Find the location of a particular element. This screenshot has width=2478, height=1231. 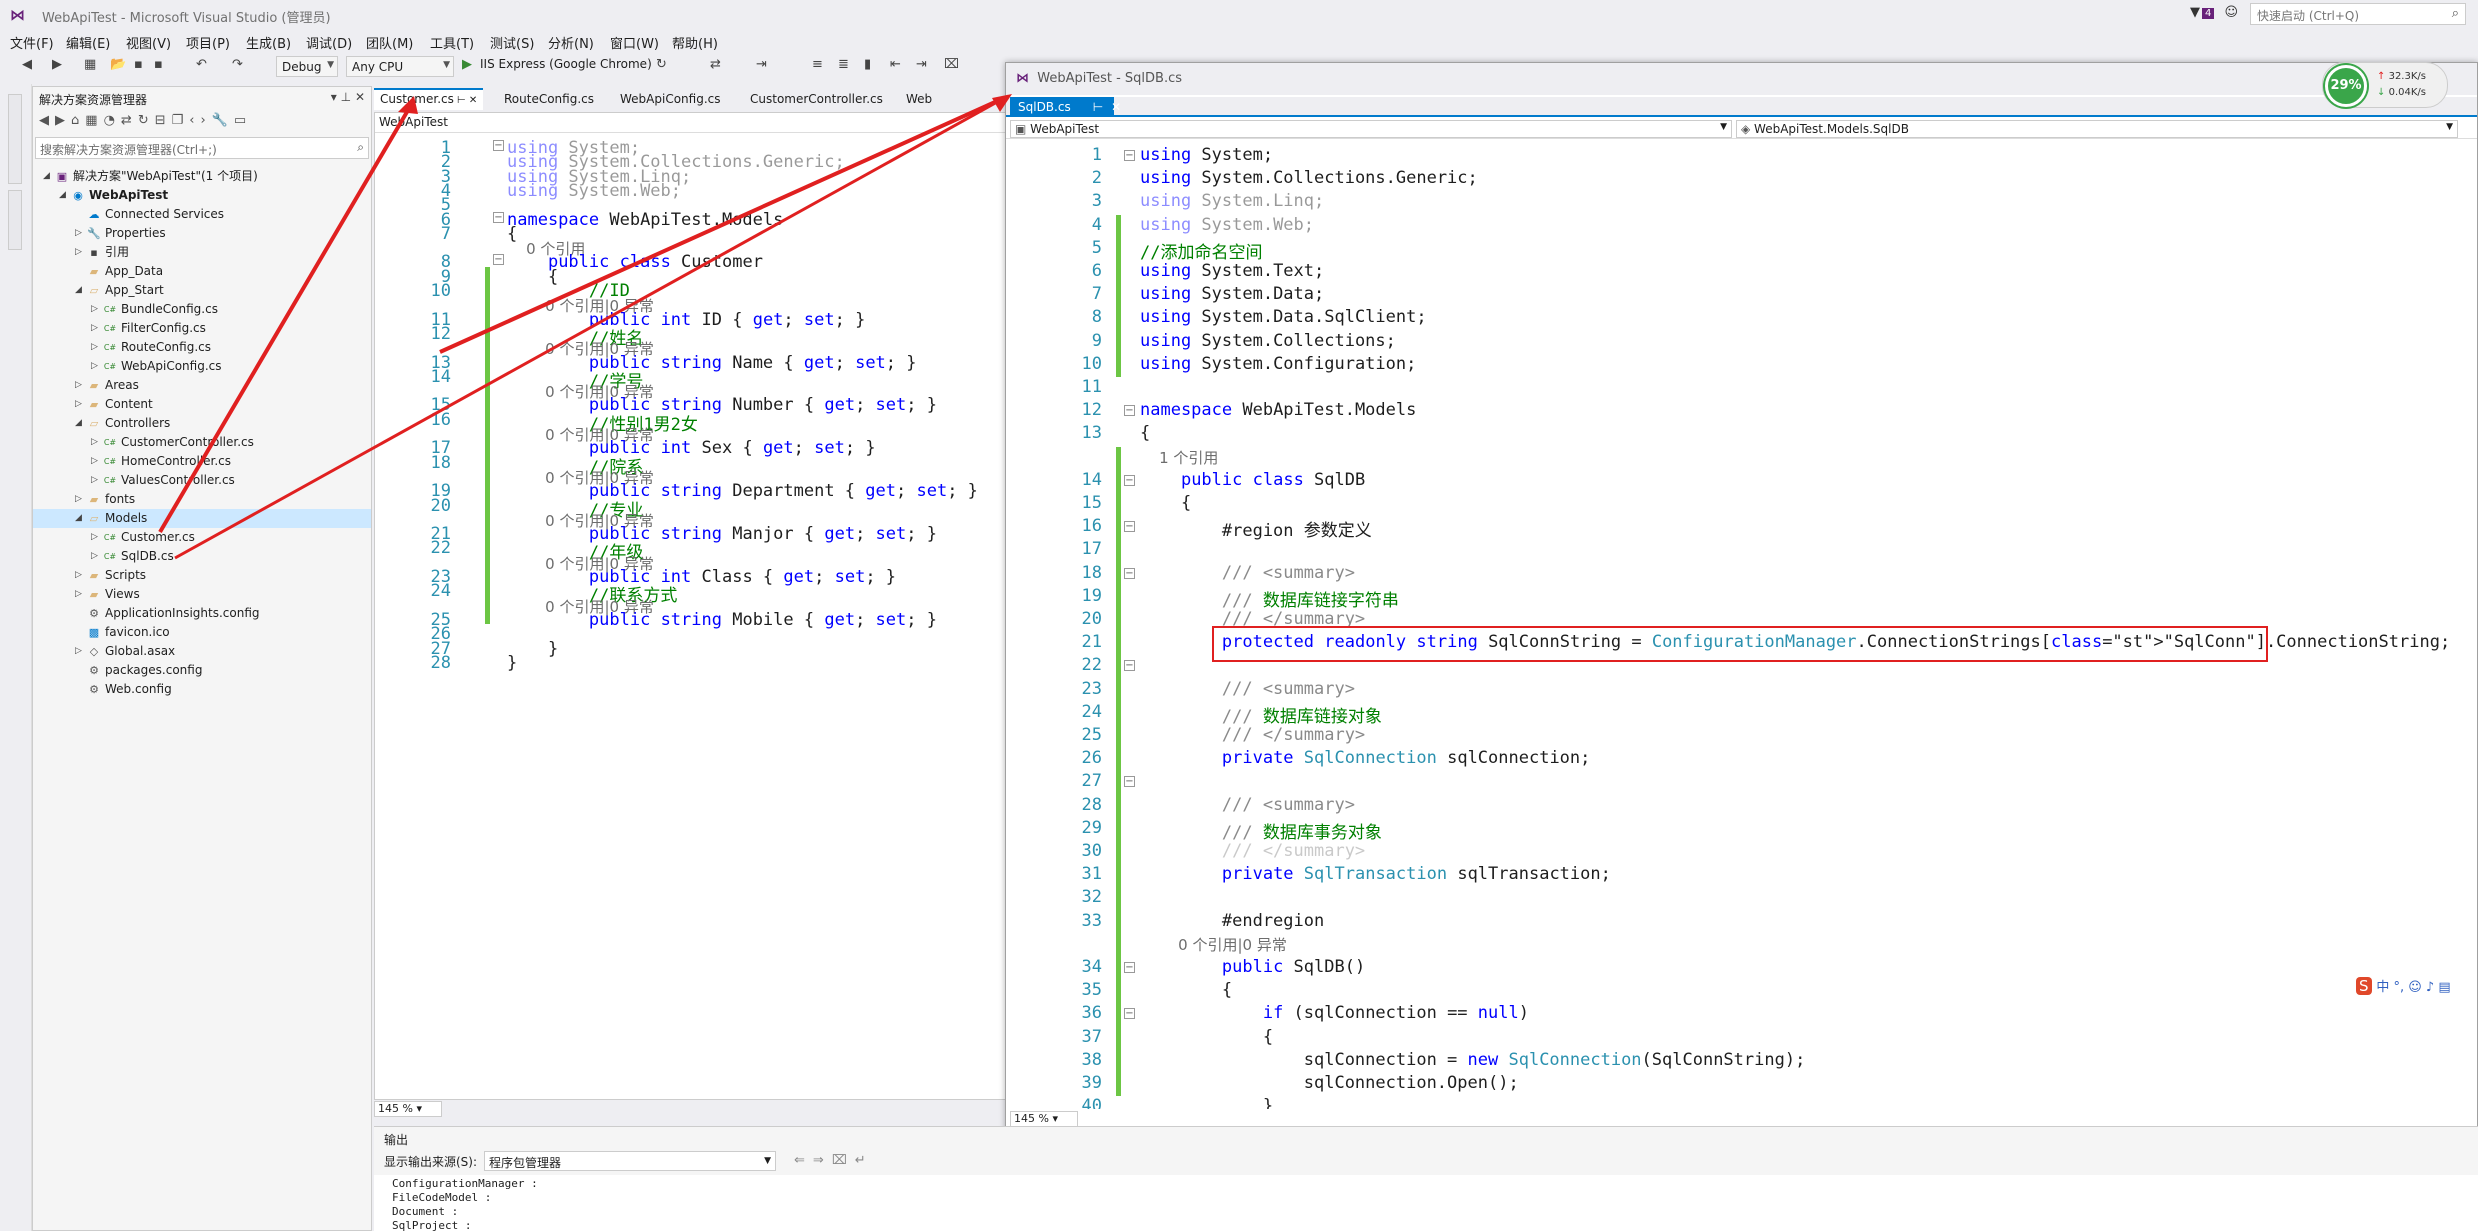

code-line: using System.Web; is located at coordinates (1227, 225).